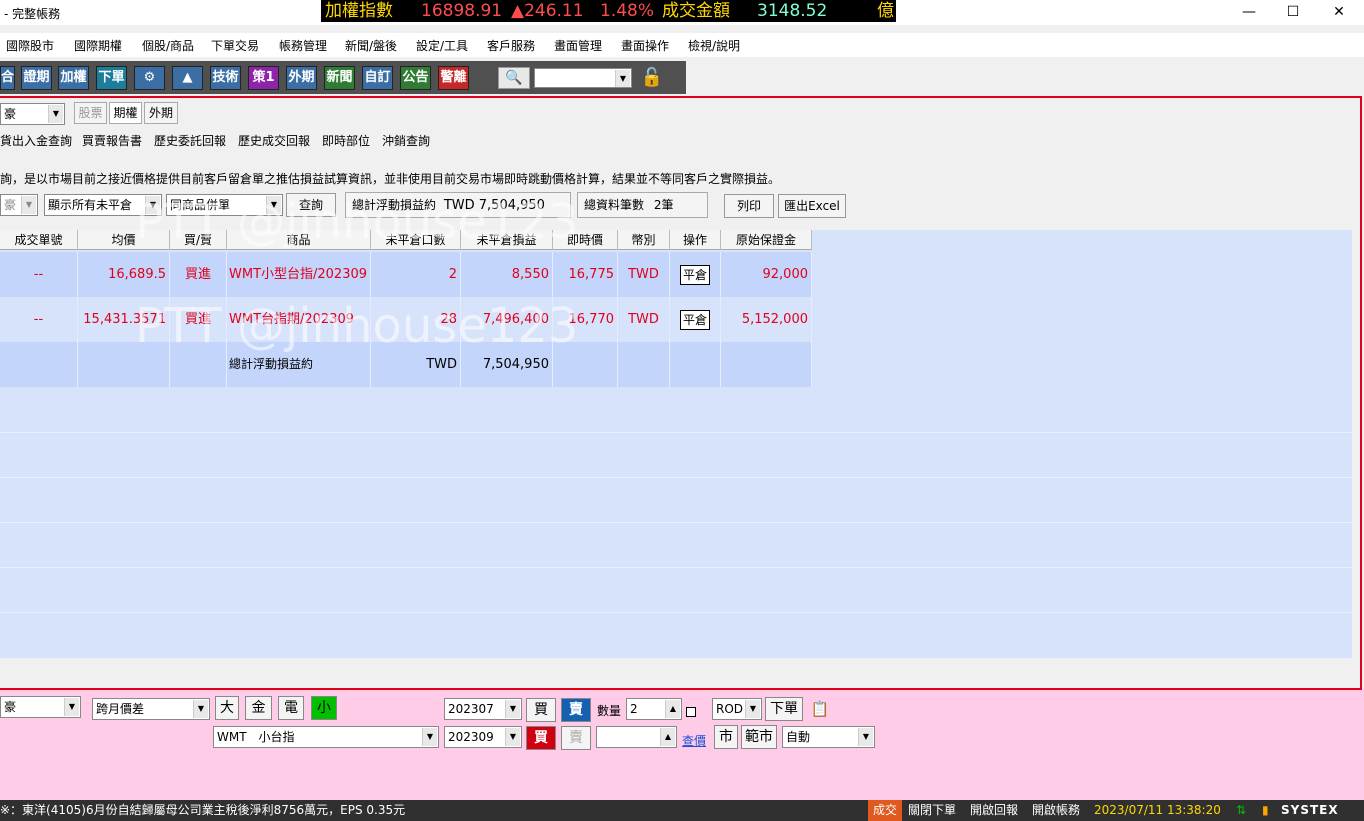  Describe the element at coordinates (301, 78) in the screenshot. I see `toolbar-button: 外期` at that location.